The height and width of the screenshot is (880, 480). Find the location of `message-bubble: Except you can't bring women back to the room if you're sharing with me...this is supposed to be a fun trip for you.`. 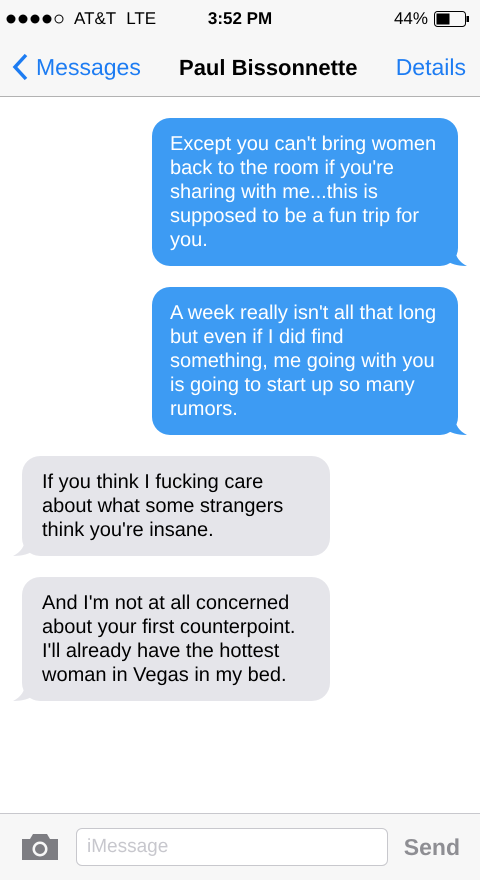

message-bubble: Except you can't bring women back to the room if you're sharing with me...this is supposed to be a fun trip for you. is located at coordinates (305, 192).